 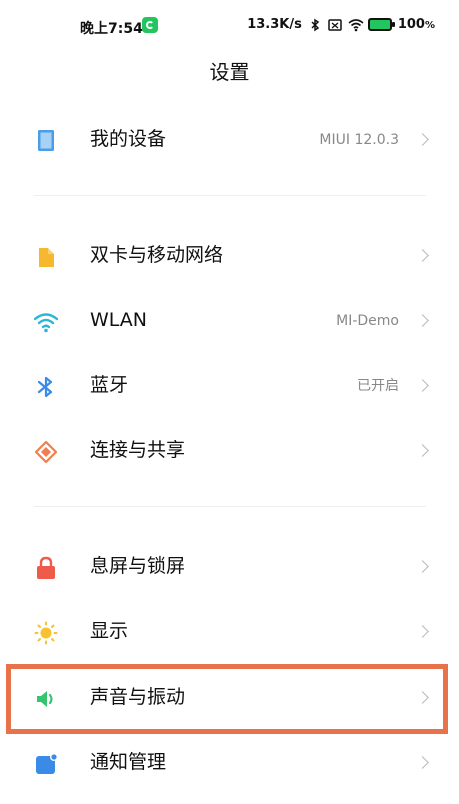 I want to click on page-title: 设置, so click(x=229, y=72).